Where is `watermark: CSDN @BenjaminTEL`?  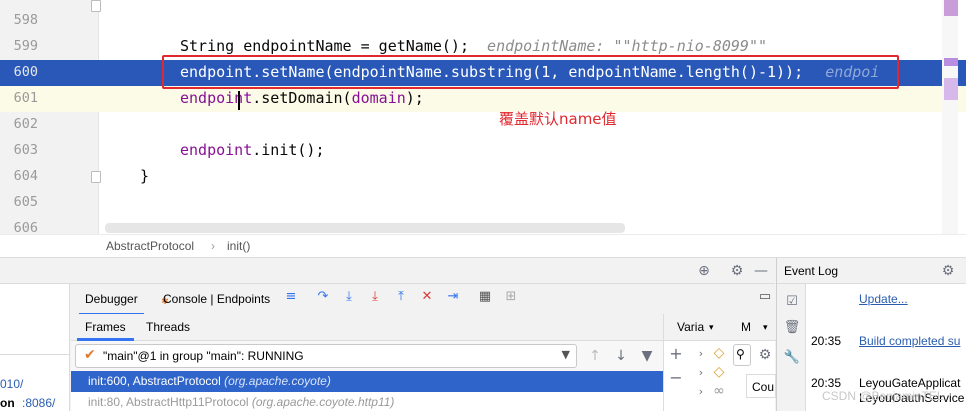
watermark: CSDN @BenjaminTEL is located at coordinates (883, 396).